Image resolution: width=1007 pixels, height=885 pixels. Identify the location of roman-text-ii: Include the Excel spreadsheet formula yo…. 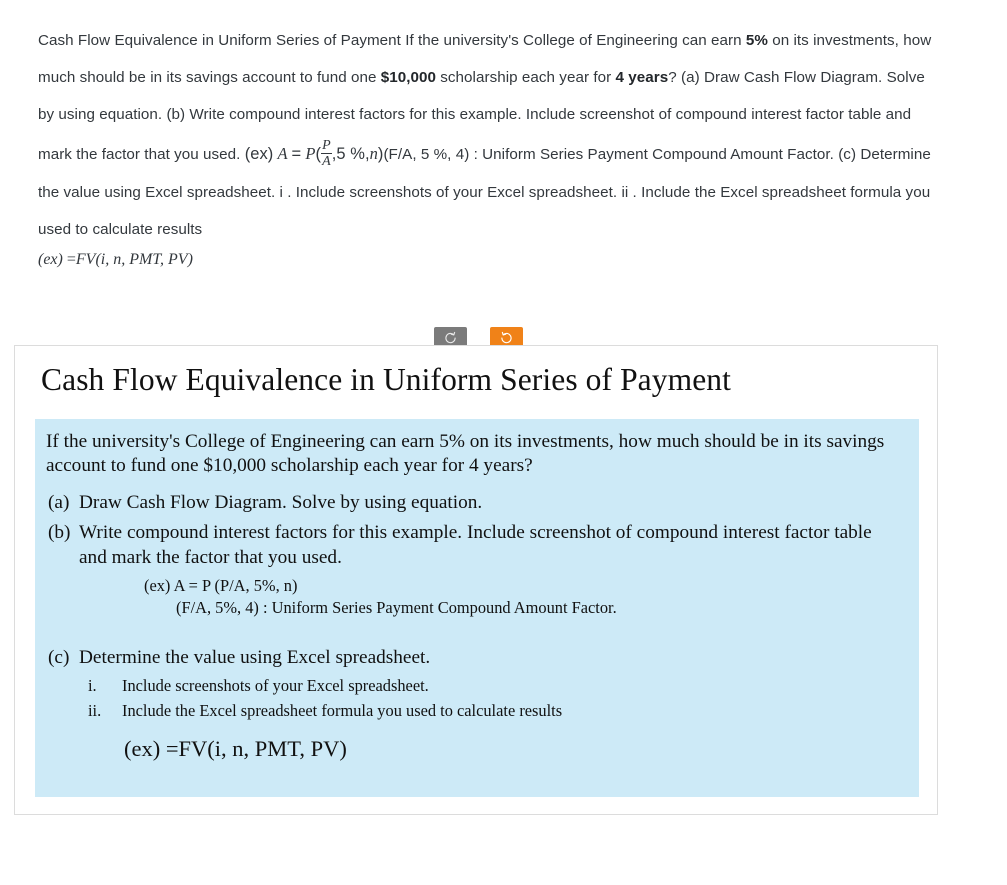
(342, 711).